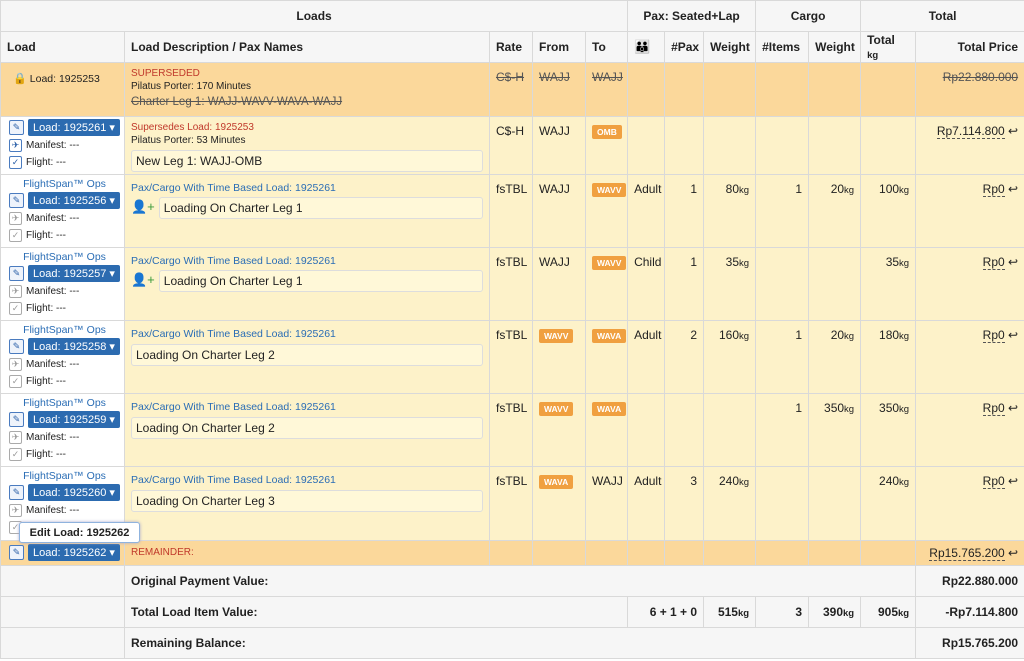 The width and height of the screenshot is (1024, 661). Describe the element at coordinates (165, 73) in the screenshot. I see `status-text: SUPERSEDED` at that location.